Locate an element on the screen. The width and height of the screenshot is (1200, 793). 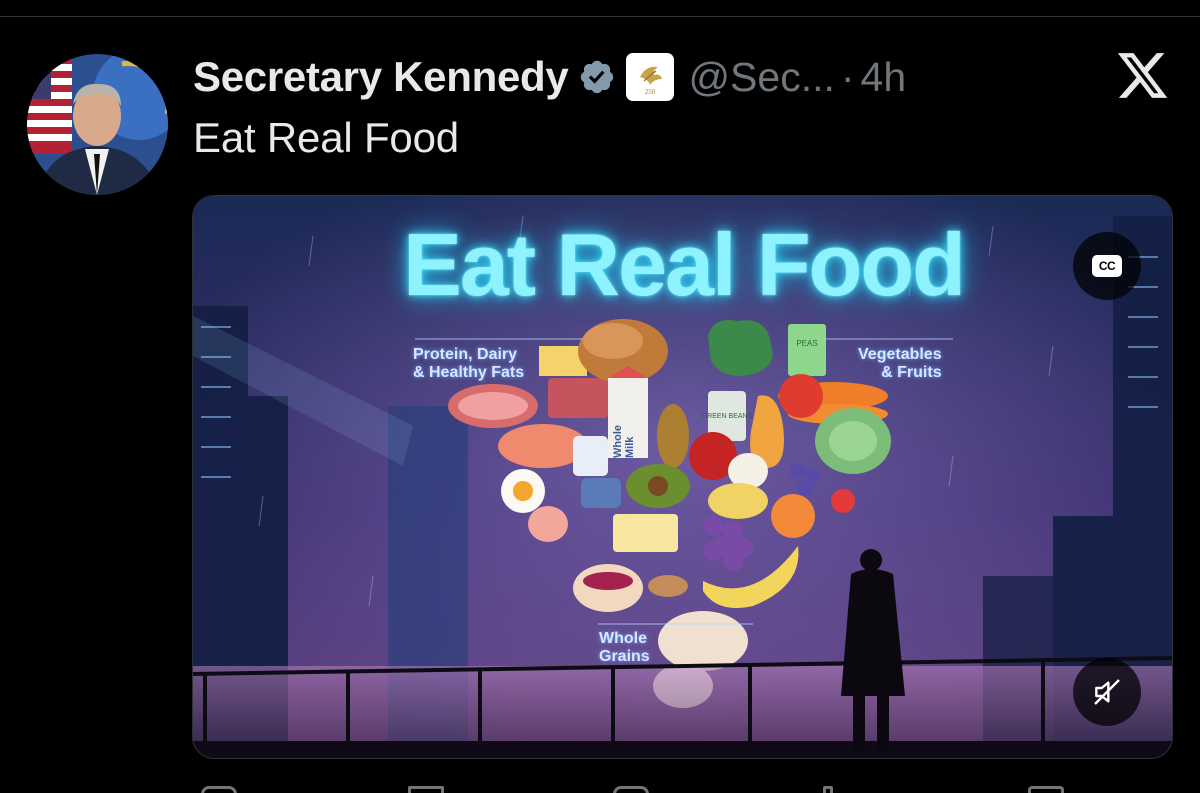
milk-carton-label-1: Whole is located at coordinates (618, 441).